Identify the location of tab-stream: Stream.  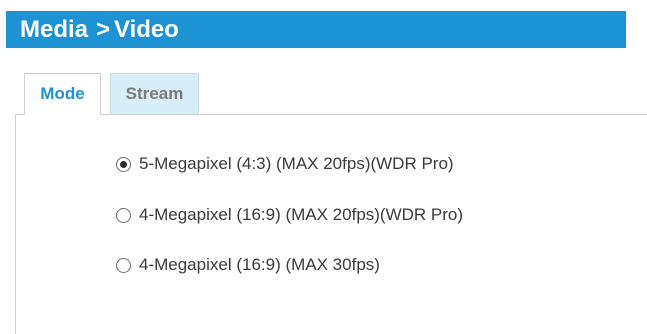
(154, 94).